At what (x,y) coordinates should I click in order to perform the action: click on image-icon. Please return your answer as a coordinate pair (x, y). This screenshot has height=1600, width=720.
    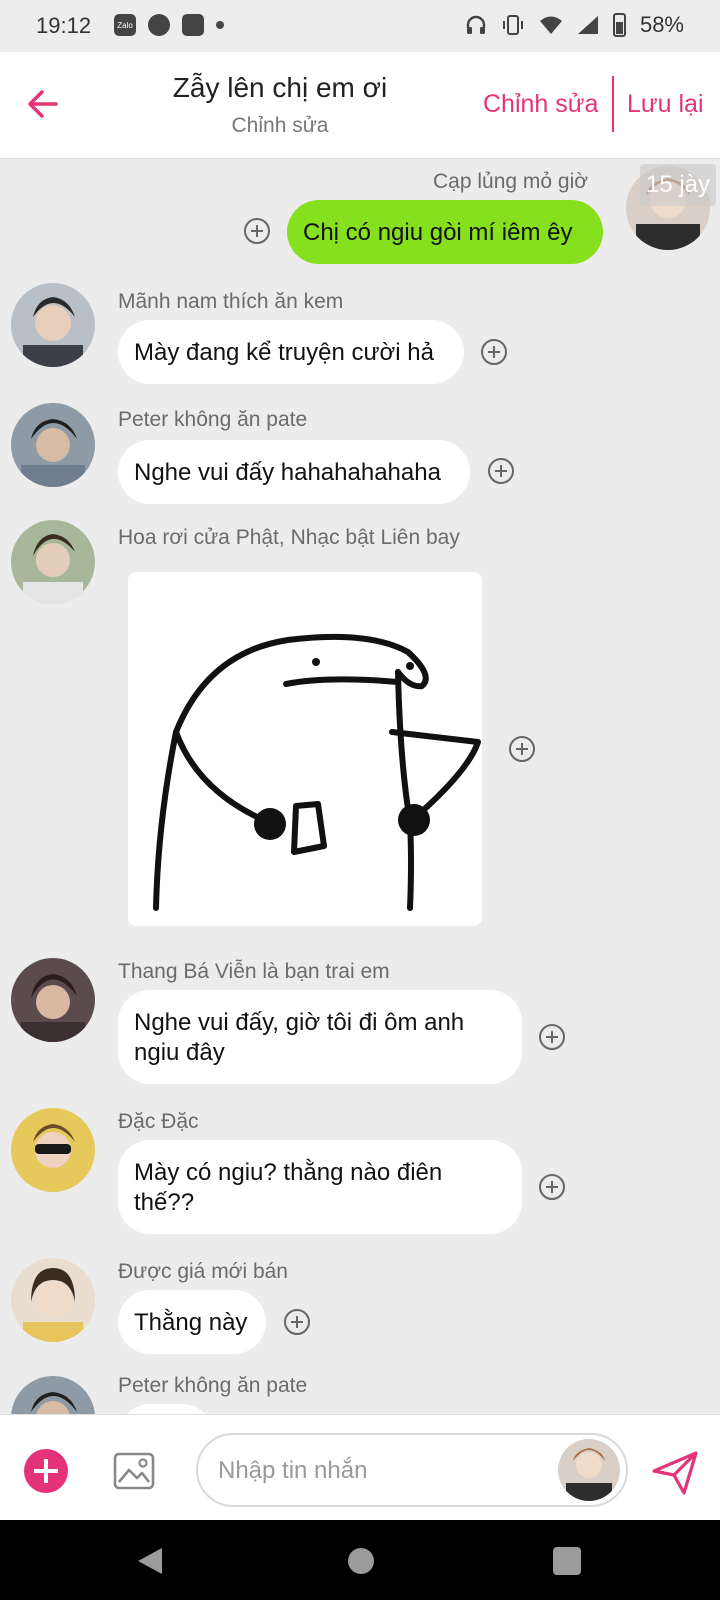
    Looking at the image, I should click on (134, 1471).